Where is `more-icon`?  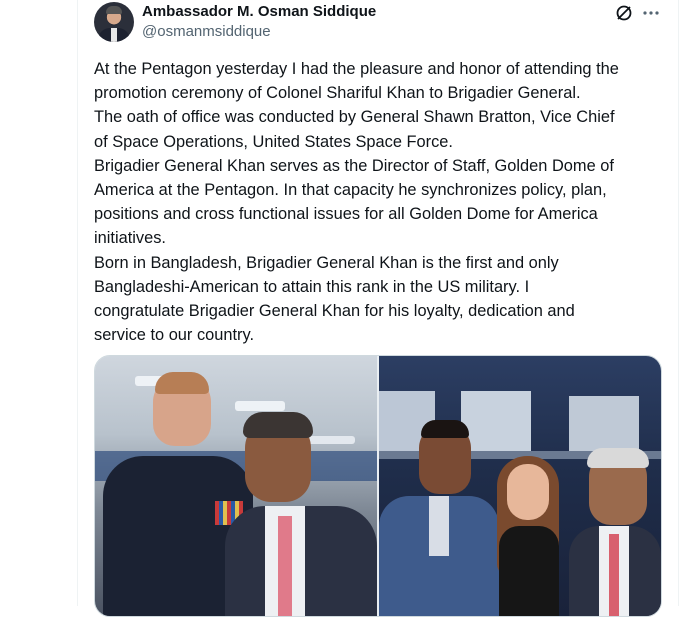 more-icon is located at coordinates (651, 13).